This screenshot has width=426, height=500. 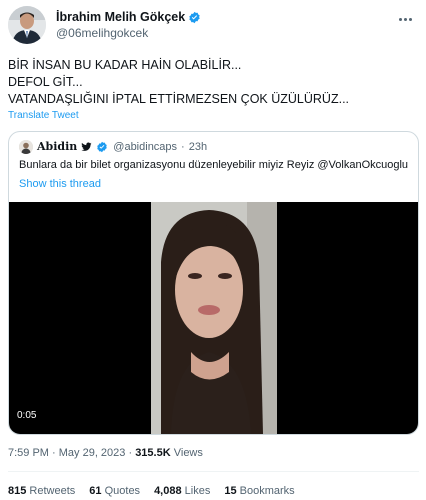 I want to click on tweet-date: May 29, 2023, so click(x=92, y=453).